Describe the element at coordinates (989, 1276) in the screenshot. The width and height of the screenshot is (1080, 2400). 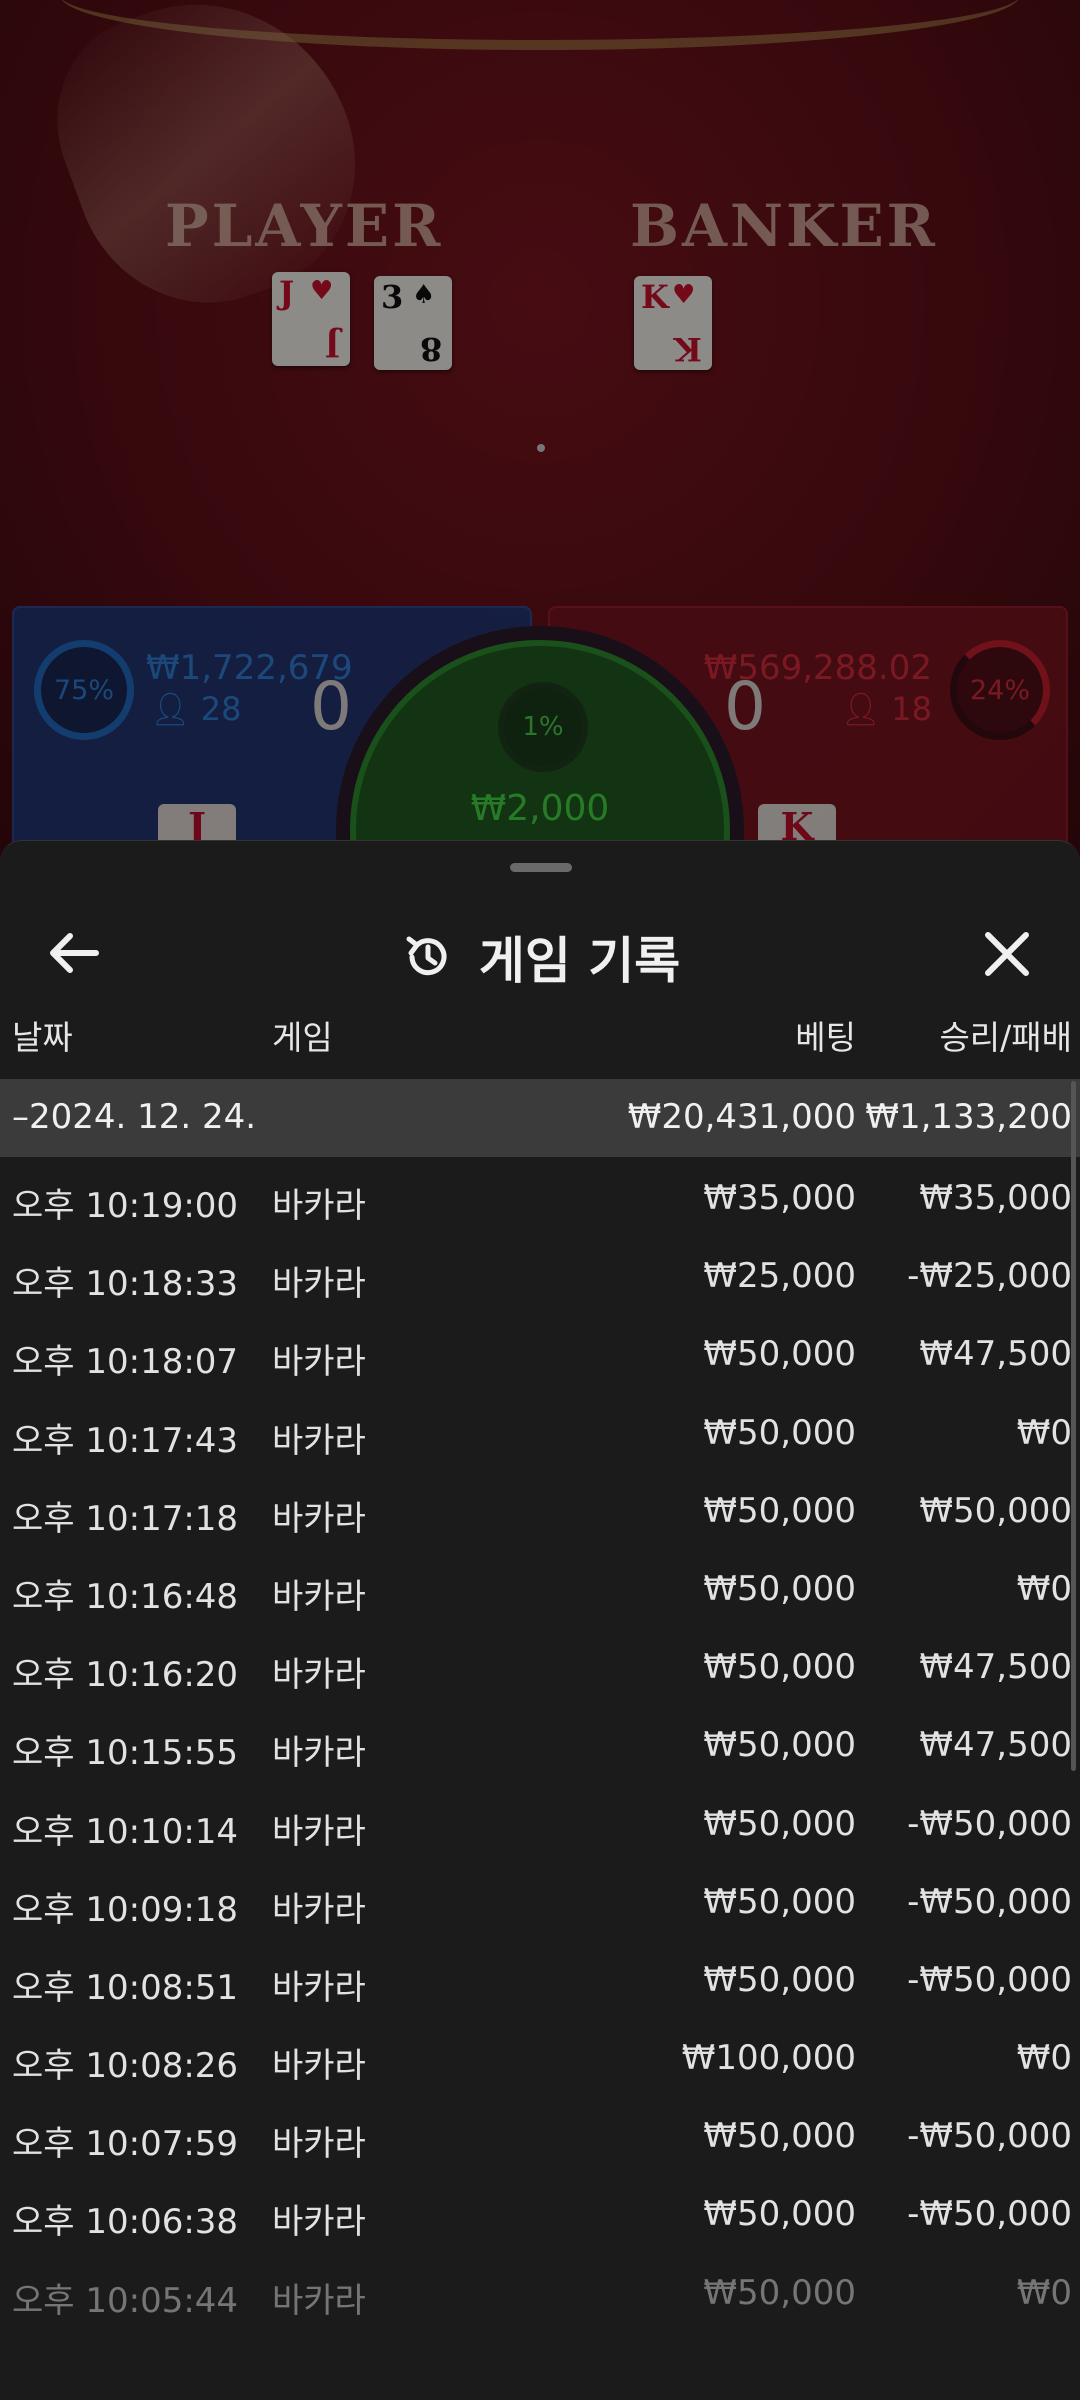
I see `row-result: -₩25,000` at that location.